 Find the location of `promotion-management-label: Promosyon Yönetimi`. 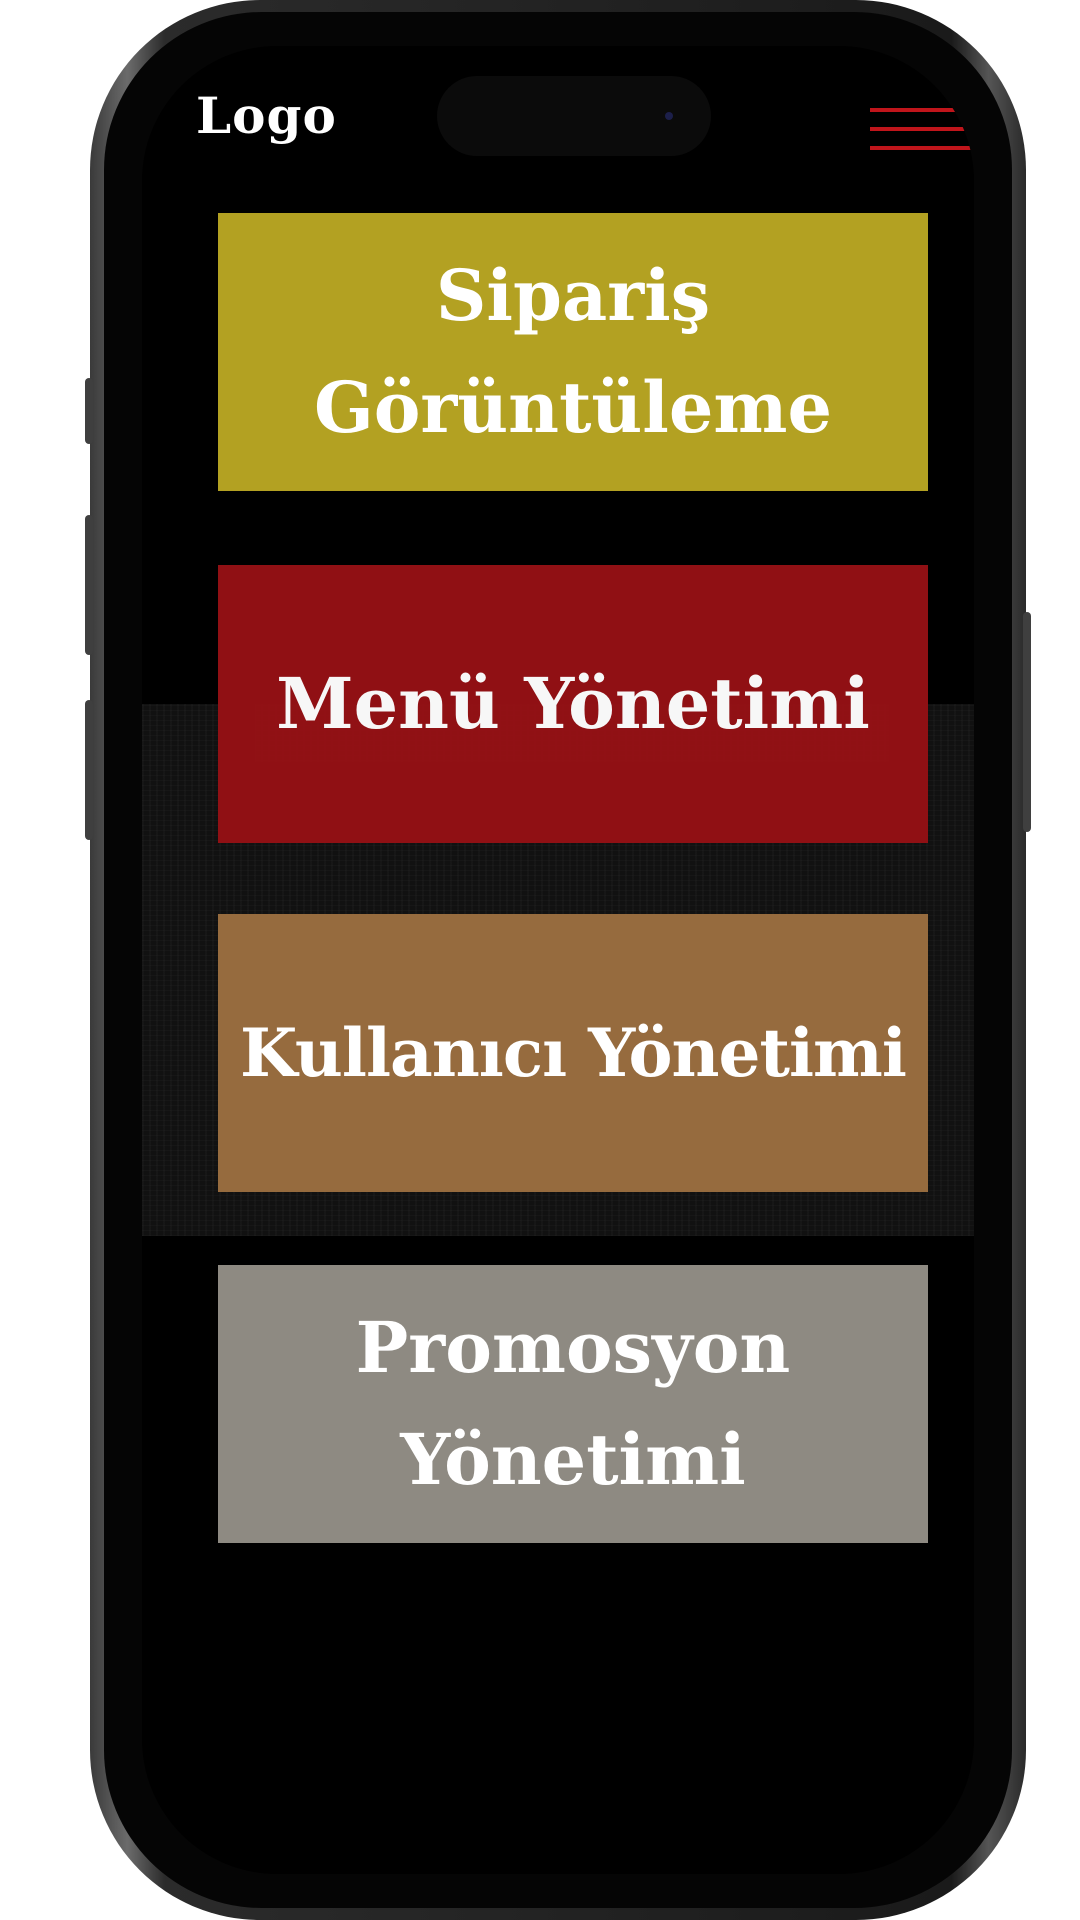

promotion-management-label: Promosyon Yönetimi is located at coordinates (573, 1403).